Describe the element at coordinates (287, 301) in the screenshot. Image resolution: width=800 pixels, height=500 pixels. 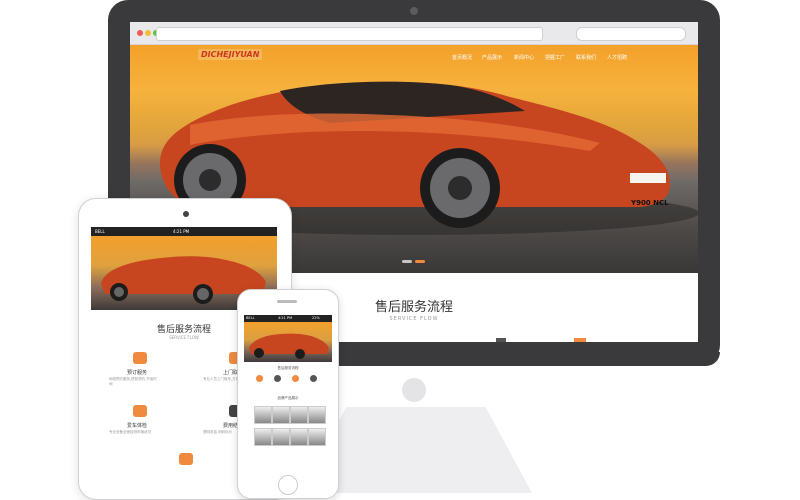
I see `phone-speaker` at that location.